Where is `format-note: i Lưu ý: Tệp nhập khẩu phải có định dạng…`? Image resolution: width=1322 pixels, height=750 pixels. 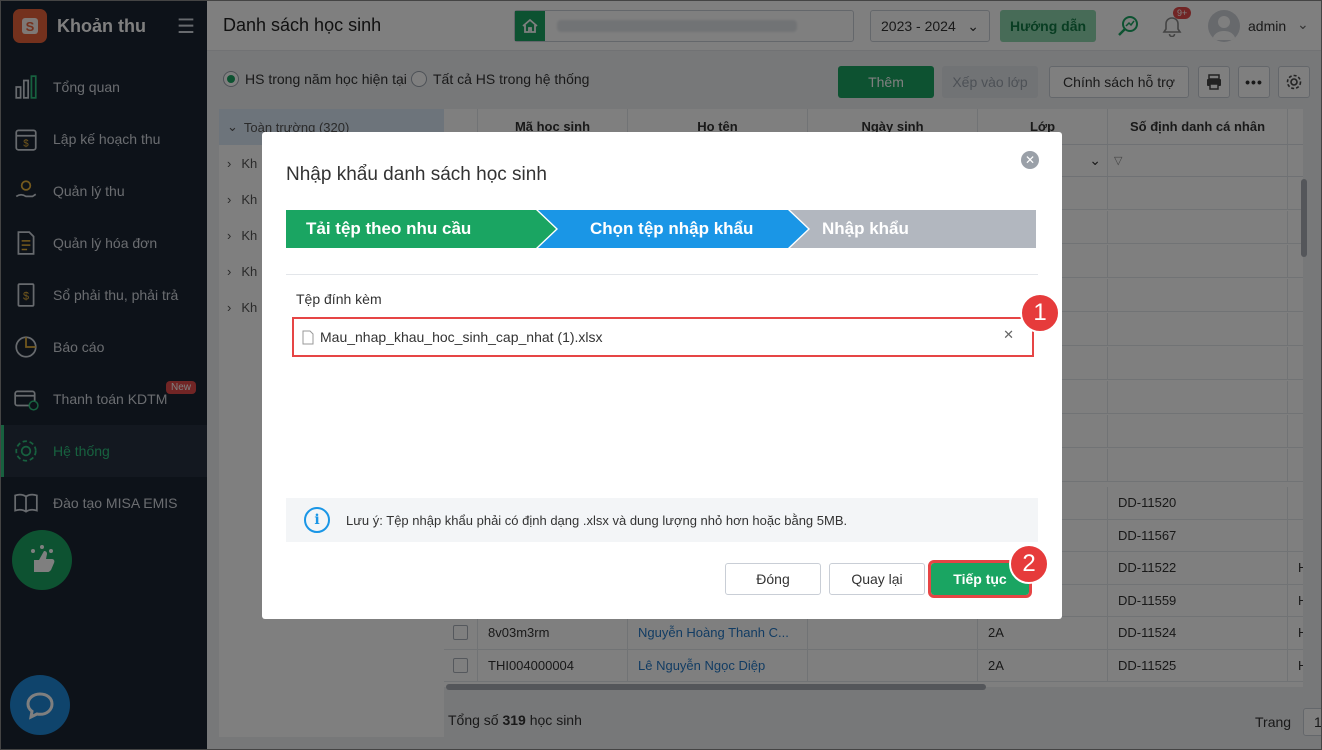
format-note: i Lưu ý: Tệp nhập khẩu phải có định dạng… is located at coordinates (662, 520).